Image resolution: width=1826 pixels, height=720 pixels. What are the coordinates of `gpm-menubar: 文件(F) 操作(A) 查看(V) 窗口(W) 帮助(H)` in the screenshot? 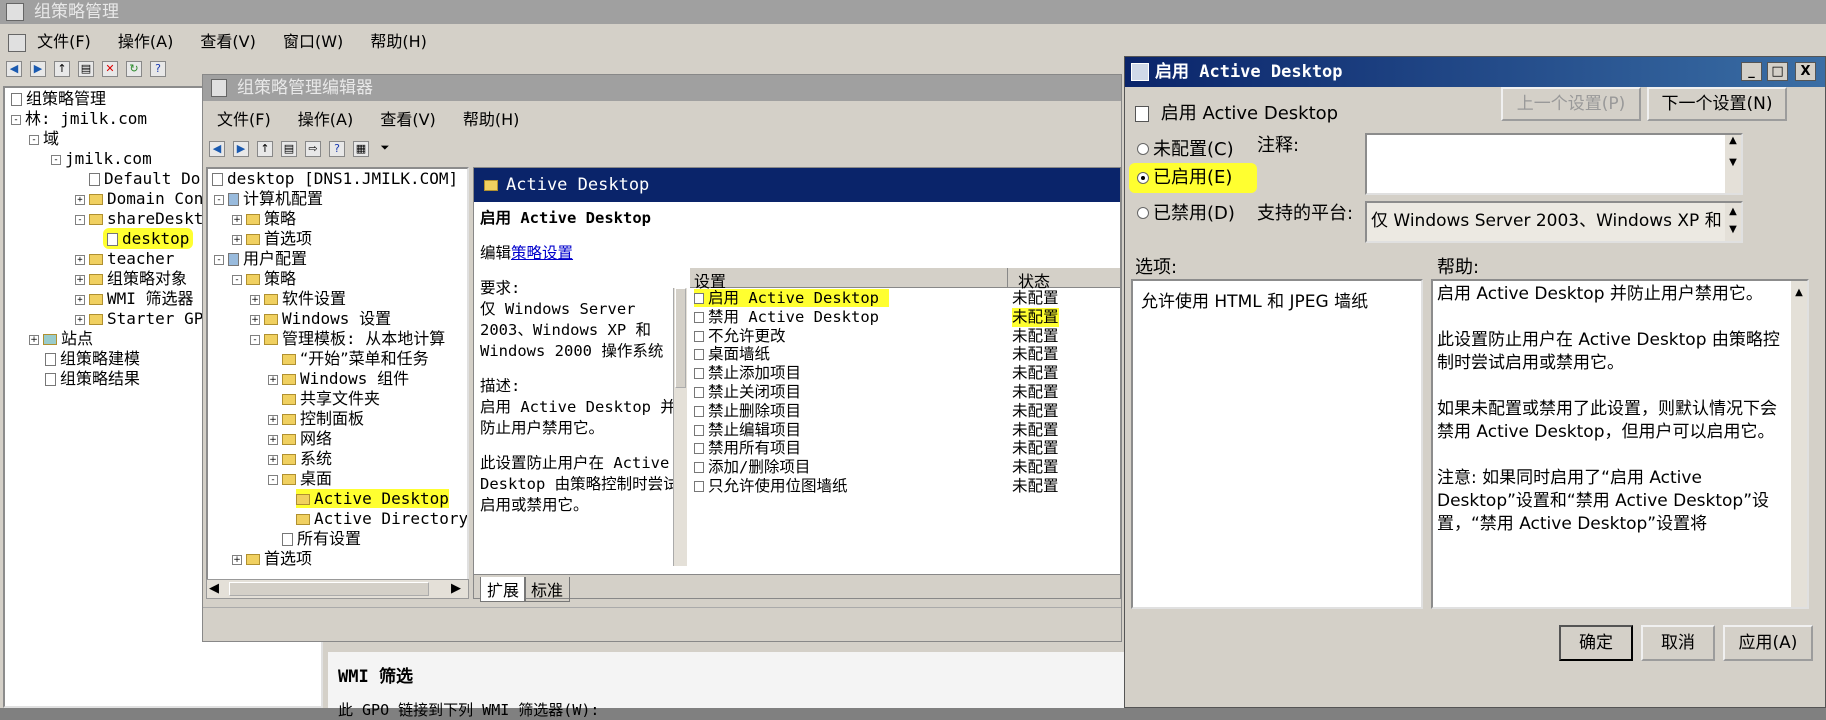 It's located at (224, 42).